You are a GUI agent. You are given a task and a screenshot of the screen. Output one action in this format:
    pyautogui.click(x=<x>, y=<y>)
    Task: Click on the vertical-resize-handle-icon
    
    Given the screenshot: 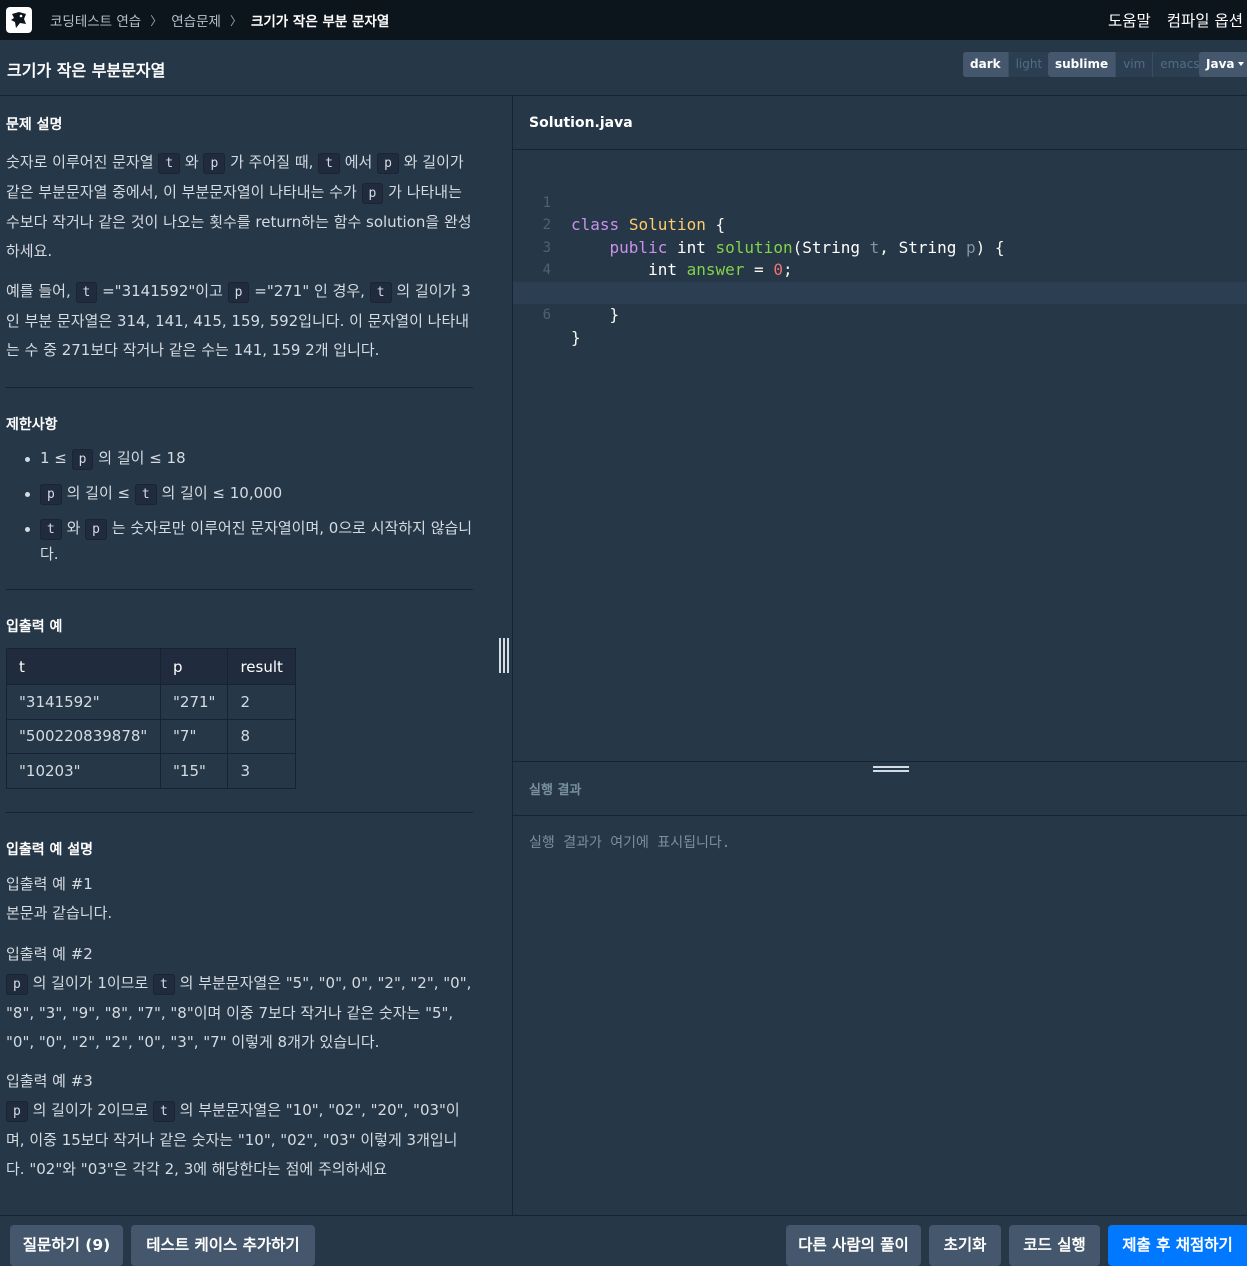 What is the action you would take?
    pyautogui.click(x=504, y=655)
    